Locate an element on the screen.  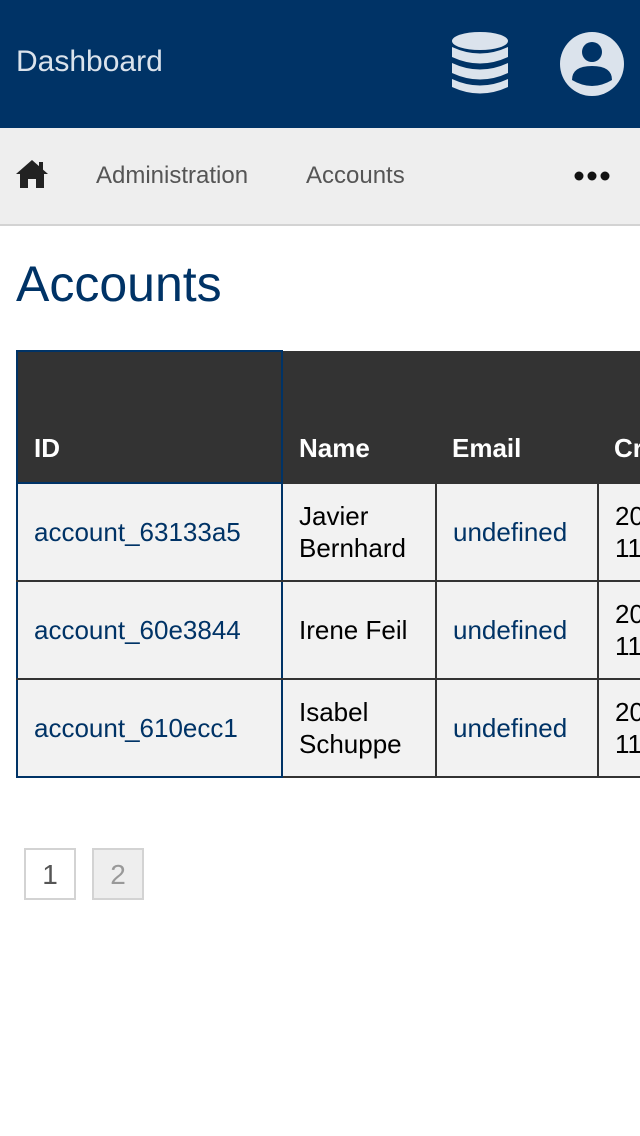
cell-name: Javier Bernhard is located at coordinates (359, 532).